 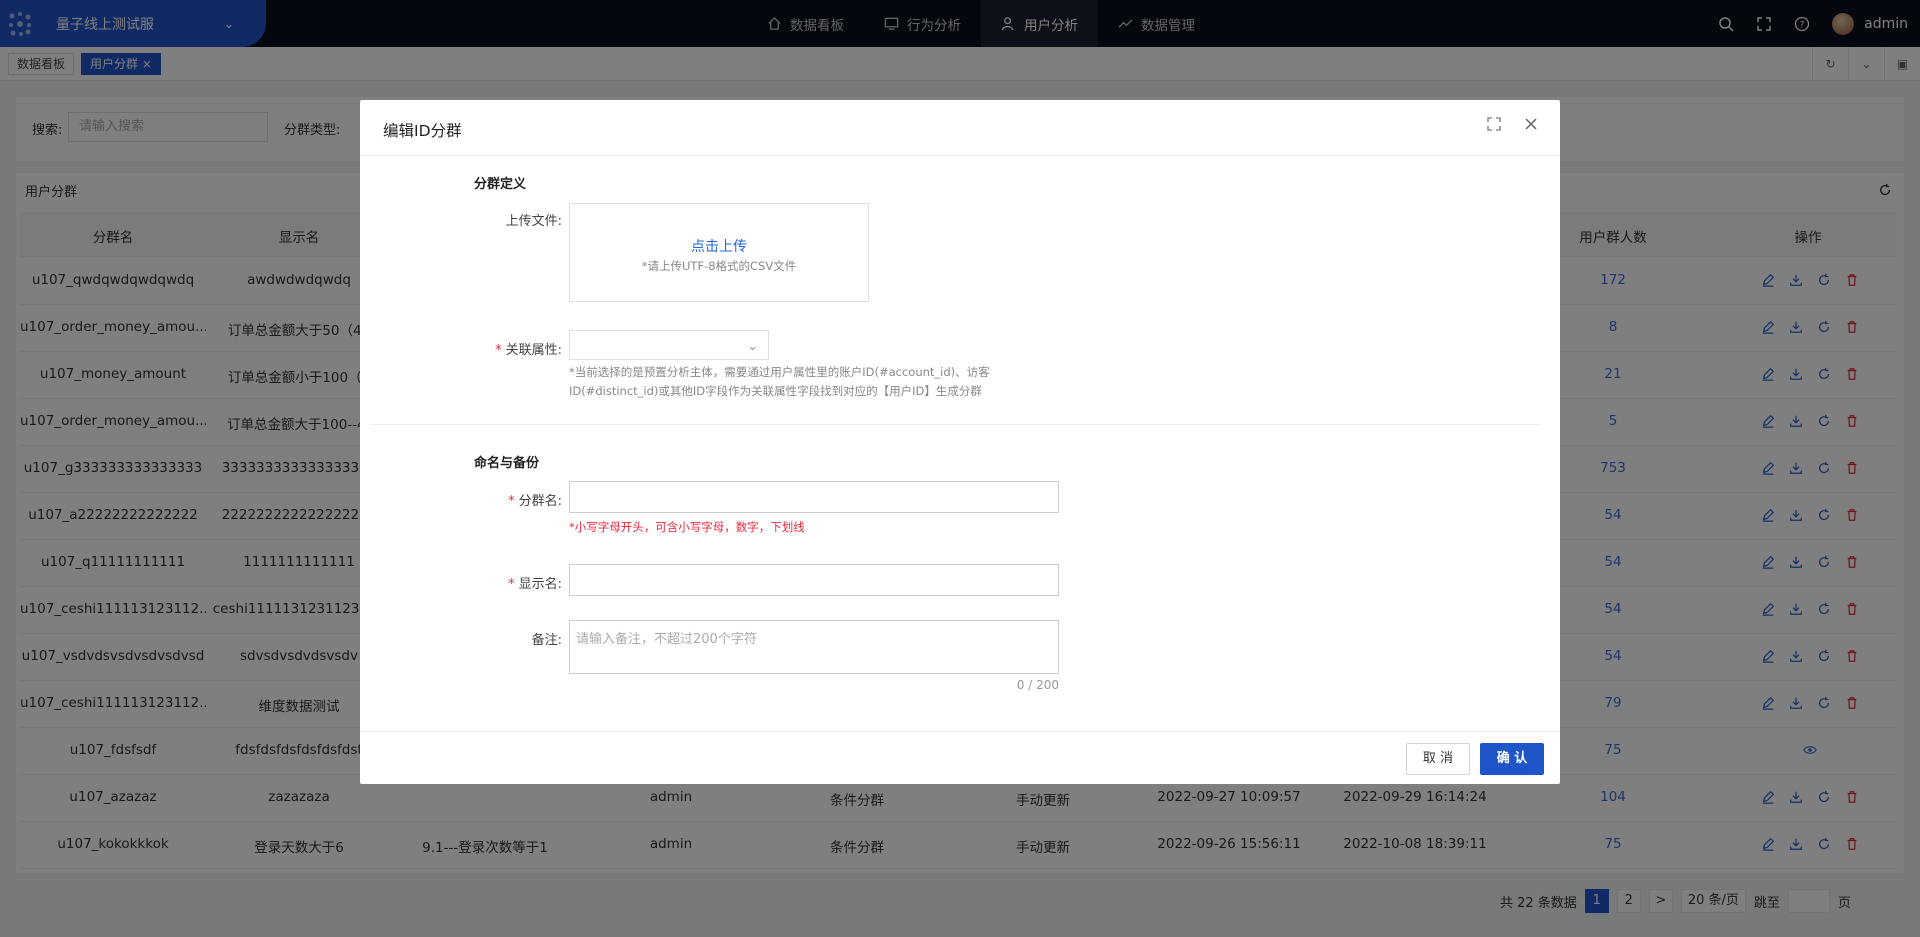 What do you see at coordinates (814, 497) in the screenshot?
I see `segment-name-input` at bounding box center [814, 497].